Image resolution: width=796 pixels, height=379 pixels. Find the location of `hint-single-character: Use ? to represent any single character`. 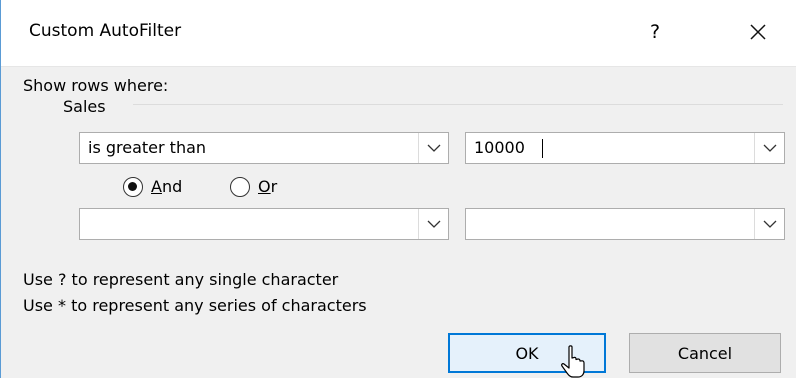

hint-single-character: Use ? to represent any single character is located at coordinates (181, 279).